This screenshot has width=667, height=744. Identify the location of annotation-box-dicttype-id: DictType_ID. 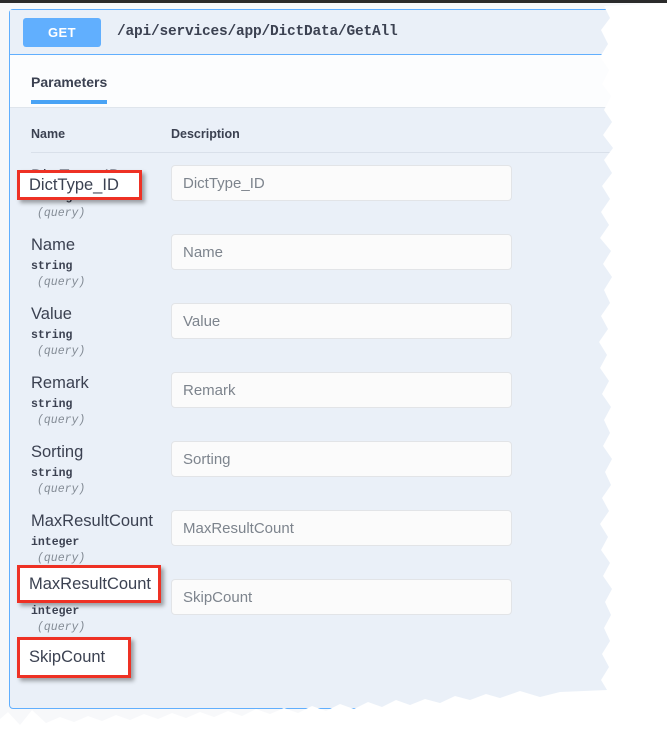
(79, 185).